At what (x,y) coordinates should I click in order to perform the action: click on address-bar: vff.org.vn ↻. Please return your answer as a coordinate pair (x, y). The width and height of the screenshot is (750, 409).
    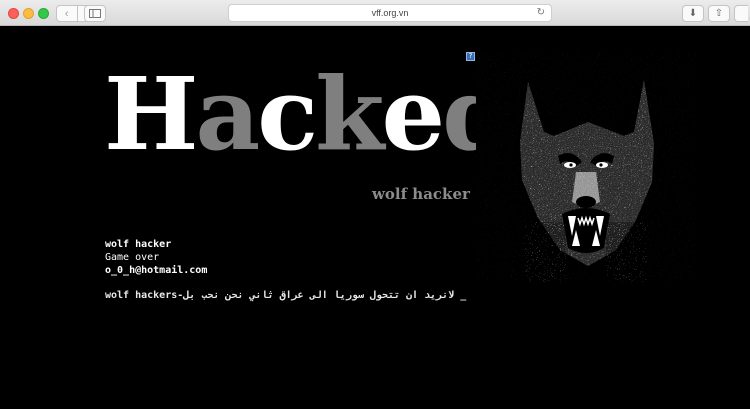
    Looking at the image, I should click on (390, 13).